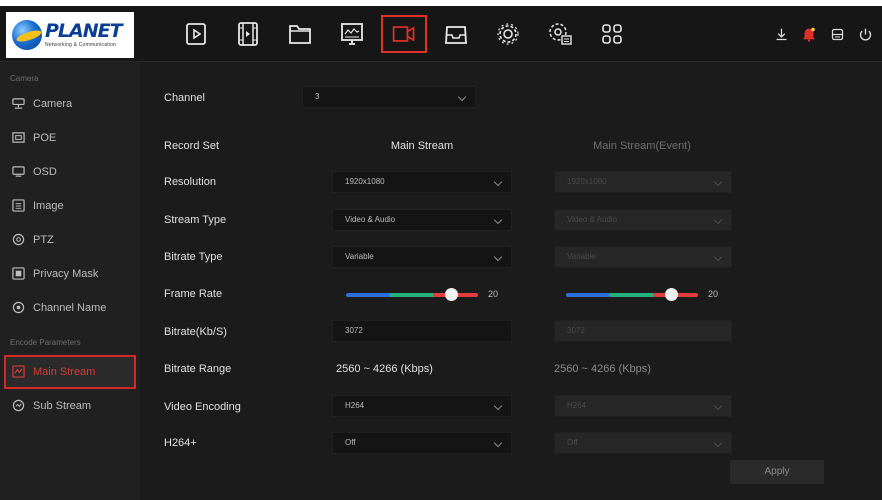 Image resolution: width=882 pixels, height=500 pixels. What do you see at coordinates (865, 34) in the screenshot?
I see `power-icon` at bounding box center [865, 34].